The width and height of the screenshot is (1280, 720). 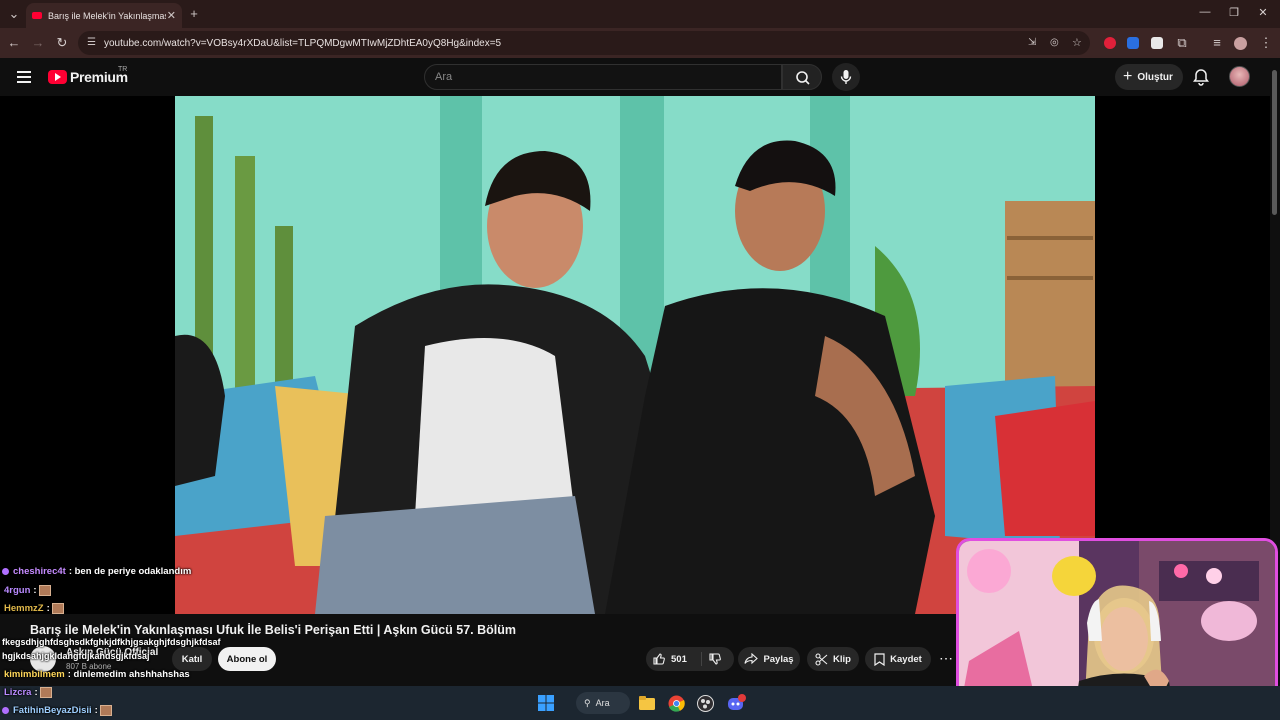 I want to click on chat-text: : ben de periye odaklandım, so click(x=130, y=571).